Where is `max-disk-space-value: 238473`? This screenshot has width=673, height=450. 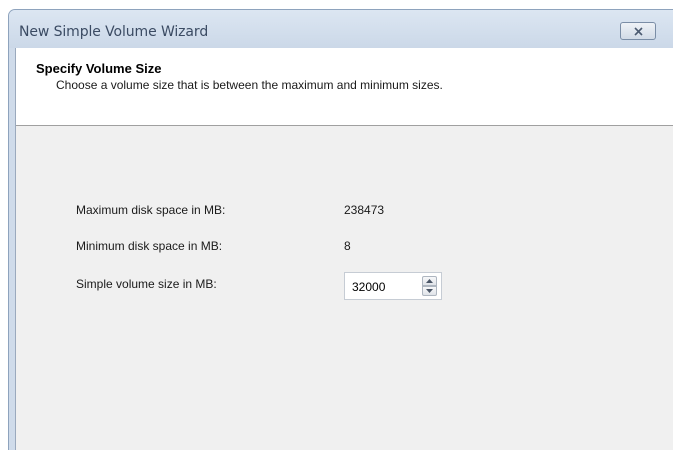 max-disk-space-value: 238473 is located at coordinates (364, 210).